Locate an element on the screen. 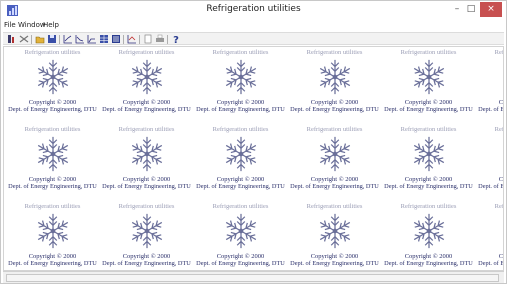  menu-bar: File Window Help is located at coordinates (253, 26).